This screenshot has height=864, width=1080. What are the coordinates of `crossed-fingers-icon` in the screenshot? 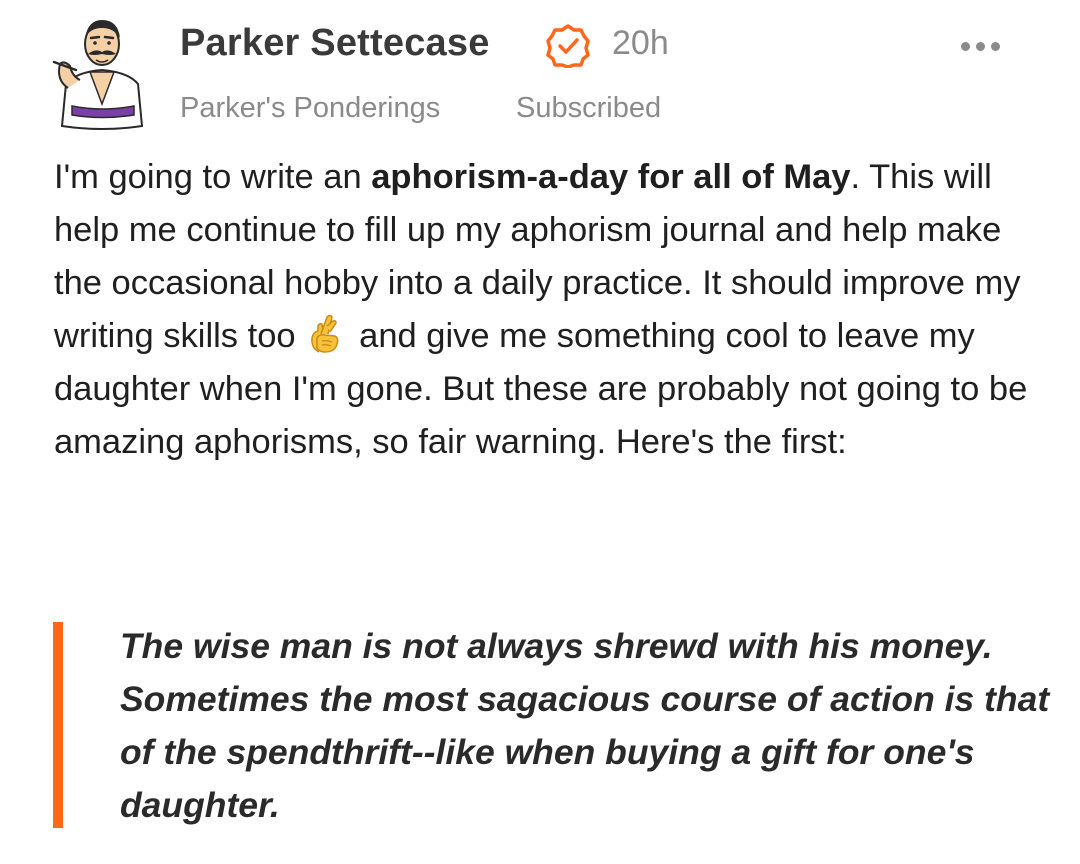 It's located at (325, 333).